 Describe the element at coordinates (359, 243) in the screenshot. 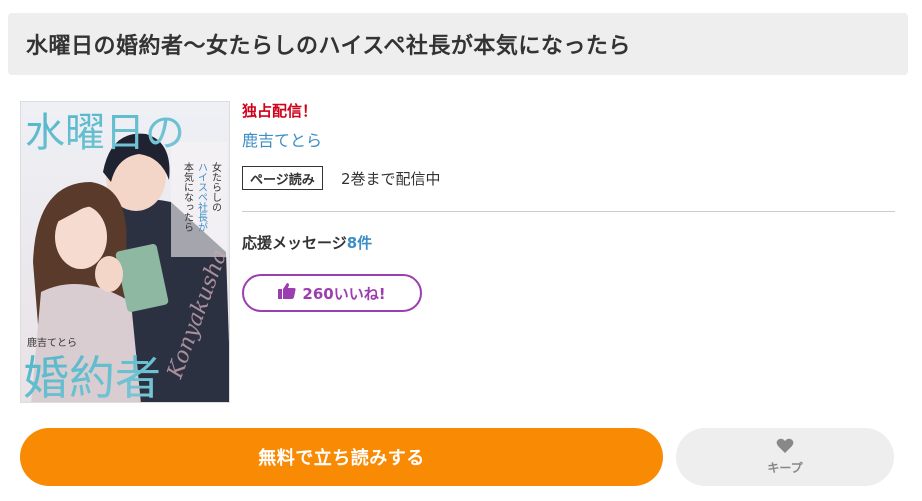

I see `support-count: 8件` at that location.